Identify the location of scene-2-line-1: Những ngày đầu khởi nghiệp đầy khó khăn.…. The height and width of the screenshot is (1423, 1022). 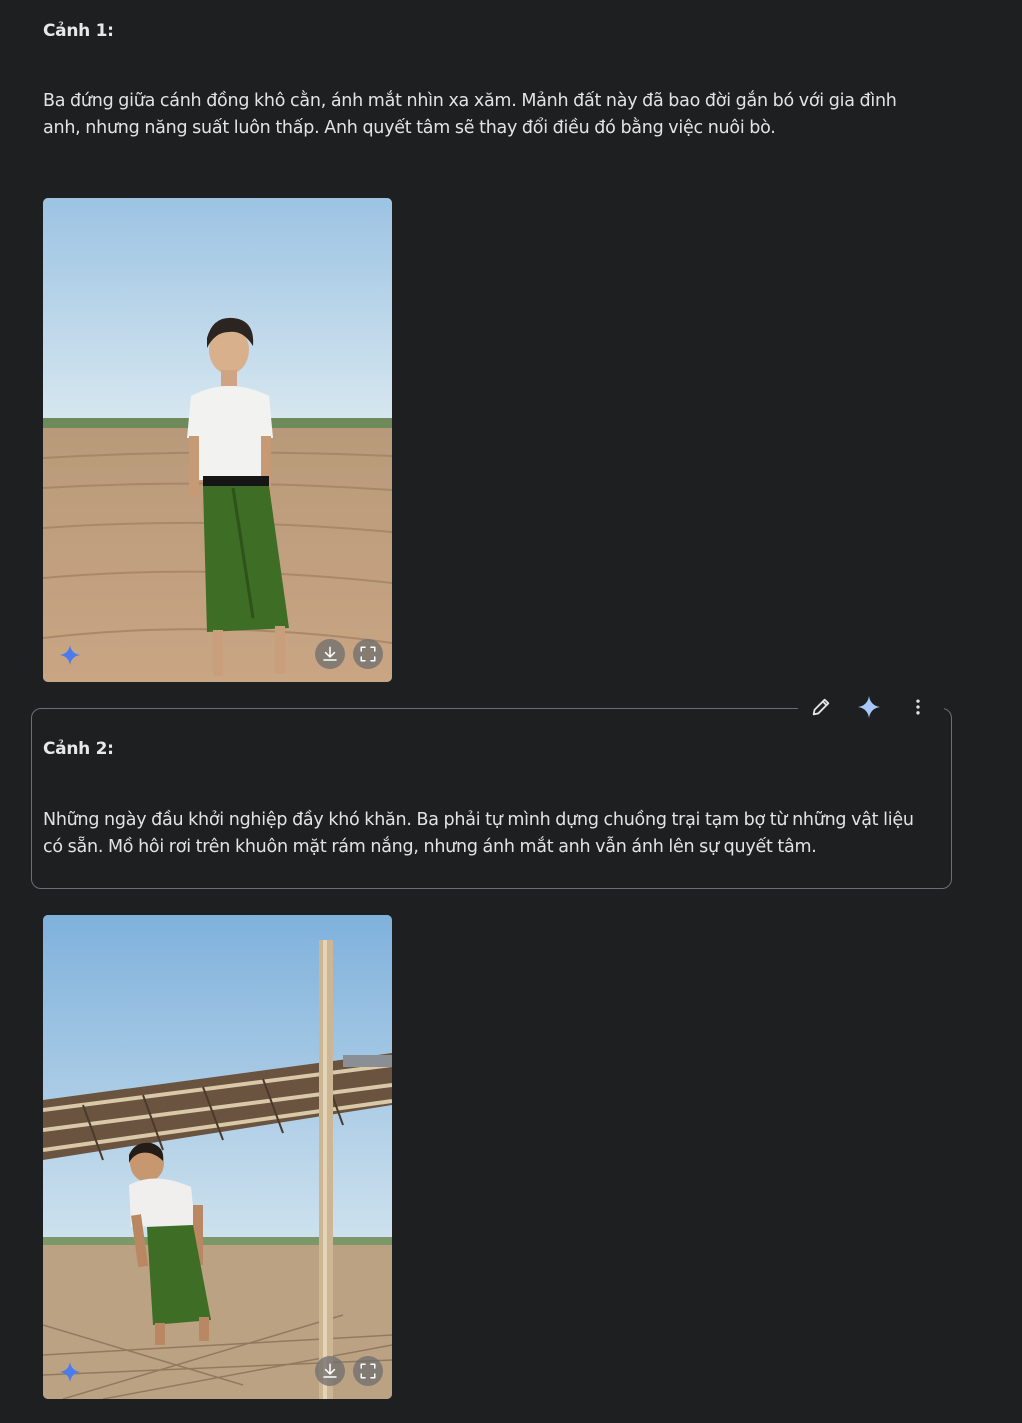
(478, 820).